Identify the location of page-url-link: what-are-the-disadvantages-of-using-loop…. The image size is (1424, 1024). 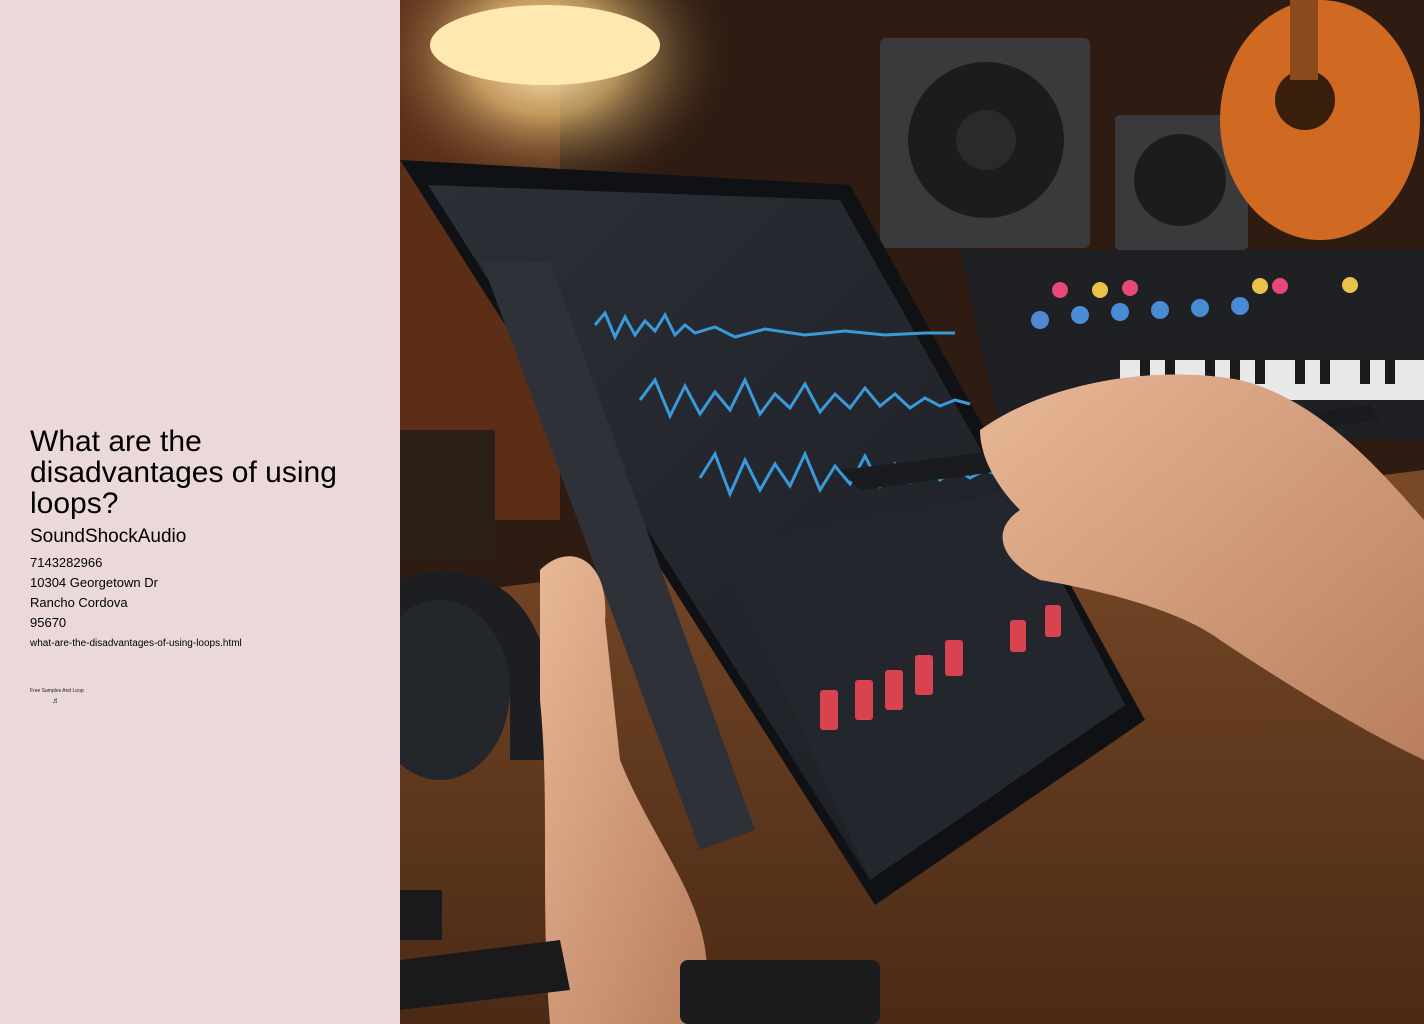
(203, 644).